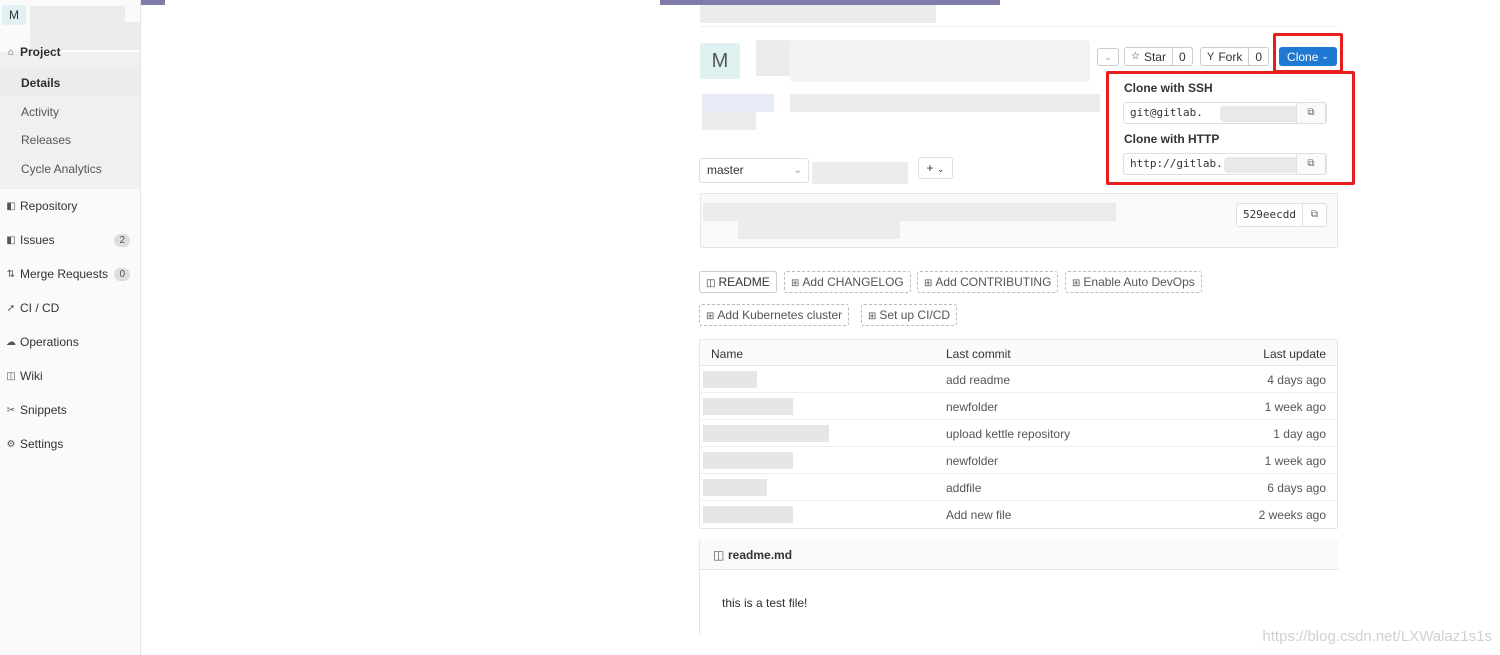 This screenshot has width=1500, height=655. Describe the element at coordinates (774, 315) in the screenshot. I see `add-kubernetes-cluster-button: ⊞ Add Kubernetes cluster` at that location.